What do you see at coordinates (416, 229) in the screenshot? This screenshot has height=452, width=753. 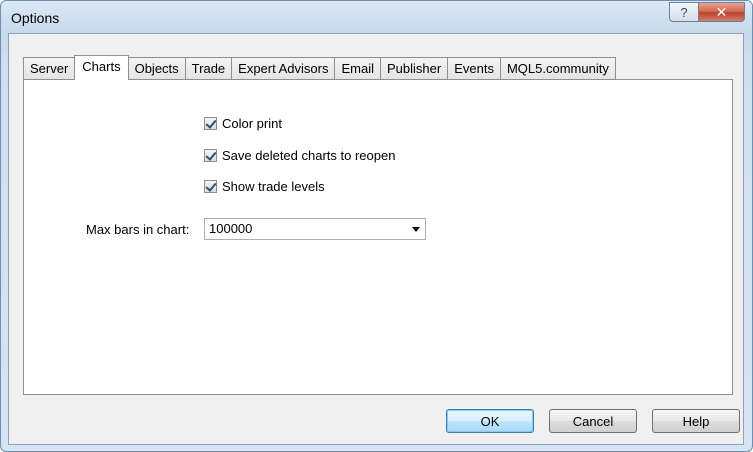 I see `chevron-down-icon` at bounding box center [416, 229].